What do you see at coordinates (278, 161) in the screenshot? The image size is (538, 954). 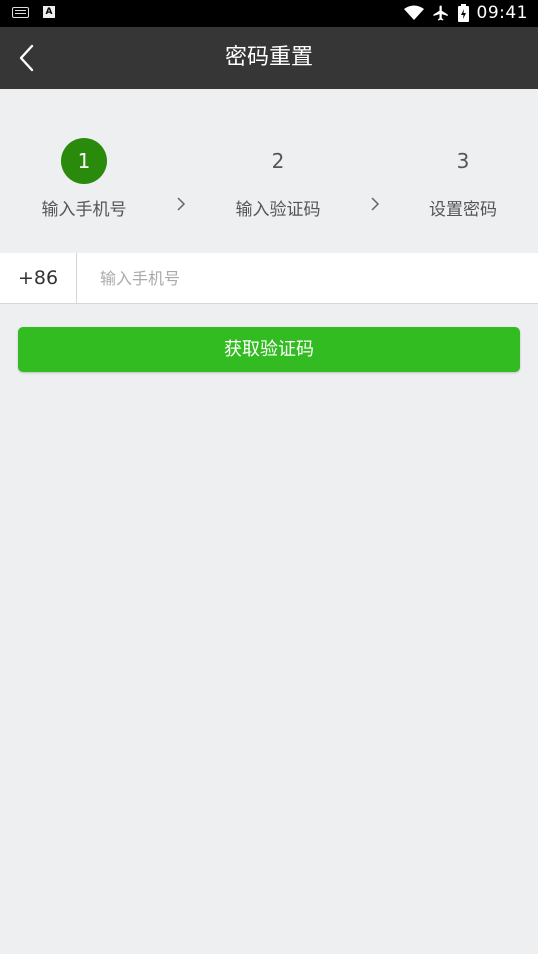 I see `step-2-number: 2` at bounding box center [278, 161].